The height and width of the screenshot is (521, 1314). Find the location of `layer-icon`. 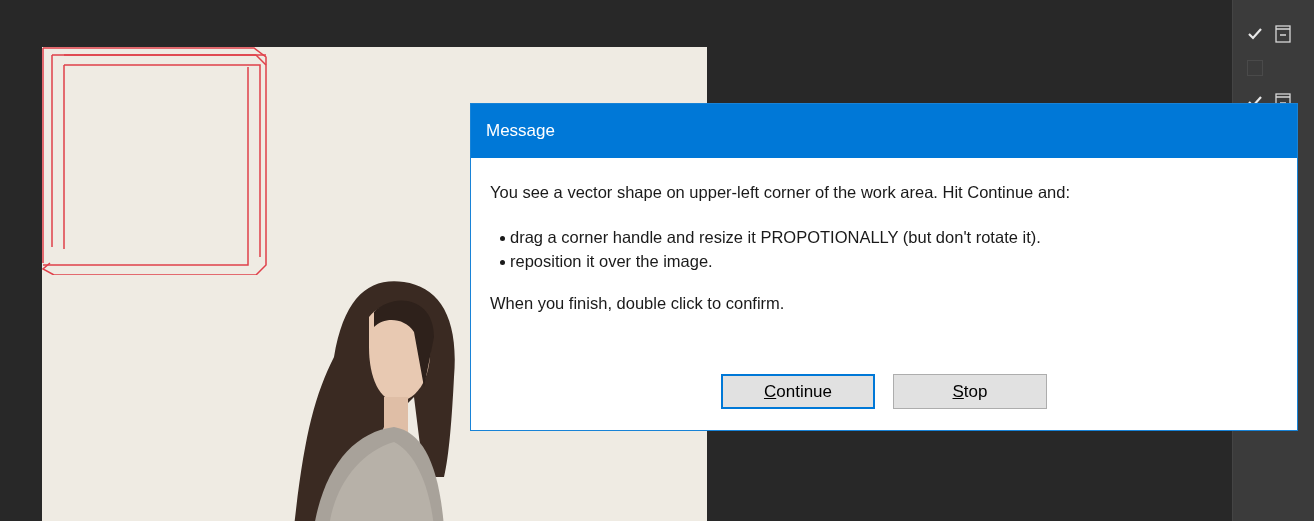

layer-icon is located at coordinates (1283, 34).